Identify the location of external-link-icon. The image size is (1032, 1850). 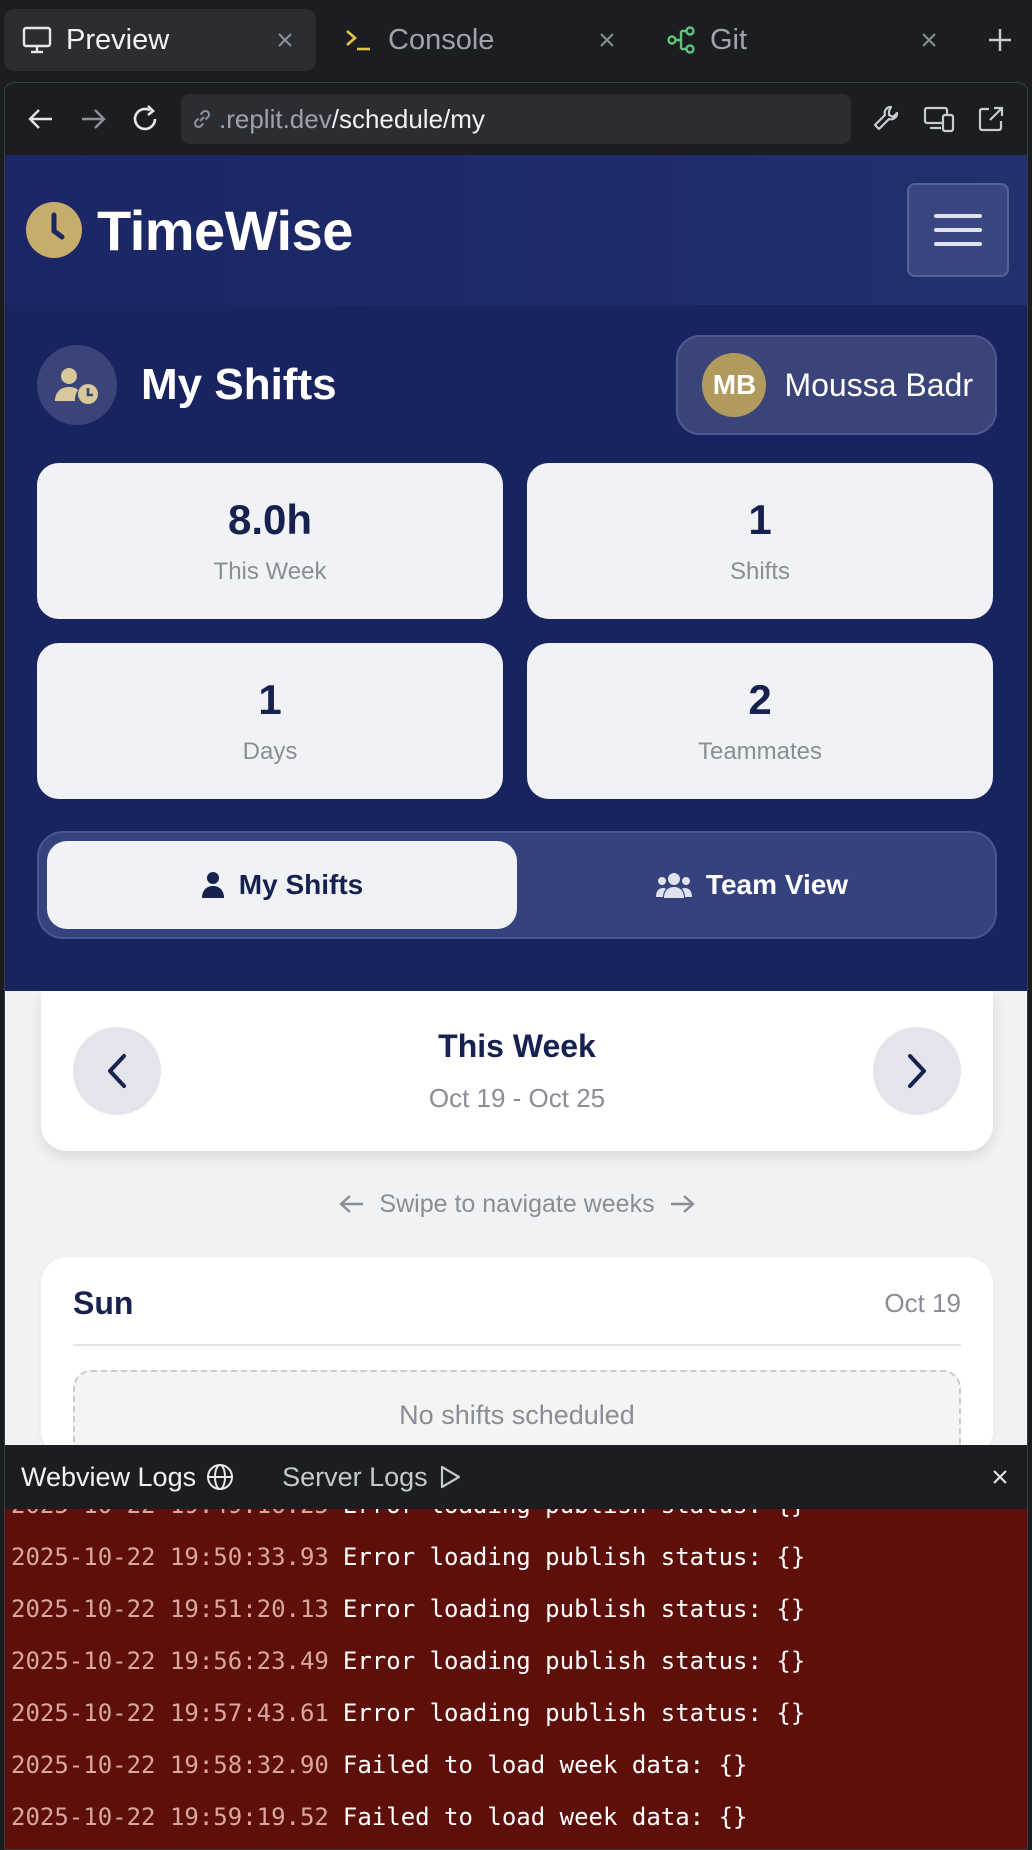
(991, 119).